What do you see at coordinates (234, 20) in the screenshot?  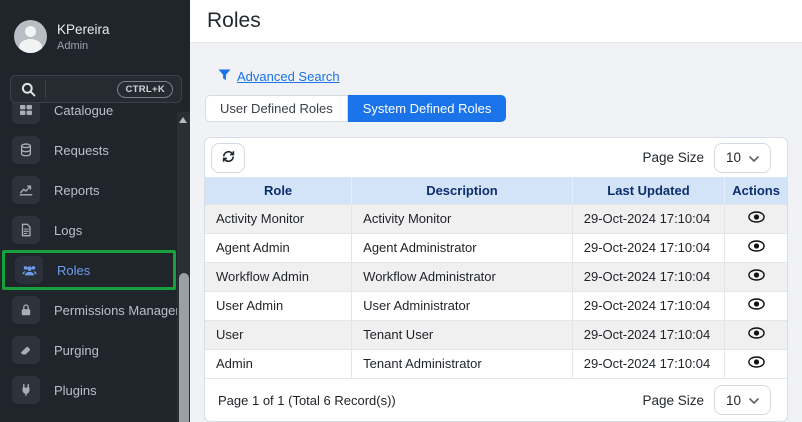 I see `page-title: Roles` at bounding box center [234, 20].